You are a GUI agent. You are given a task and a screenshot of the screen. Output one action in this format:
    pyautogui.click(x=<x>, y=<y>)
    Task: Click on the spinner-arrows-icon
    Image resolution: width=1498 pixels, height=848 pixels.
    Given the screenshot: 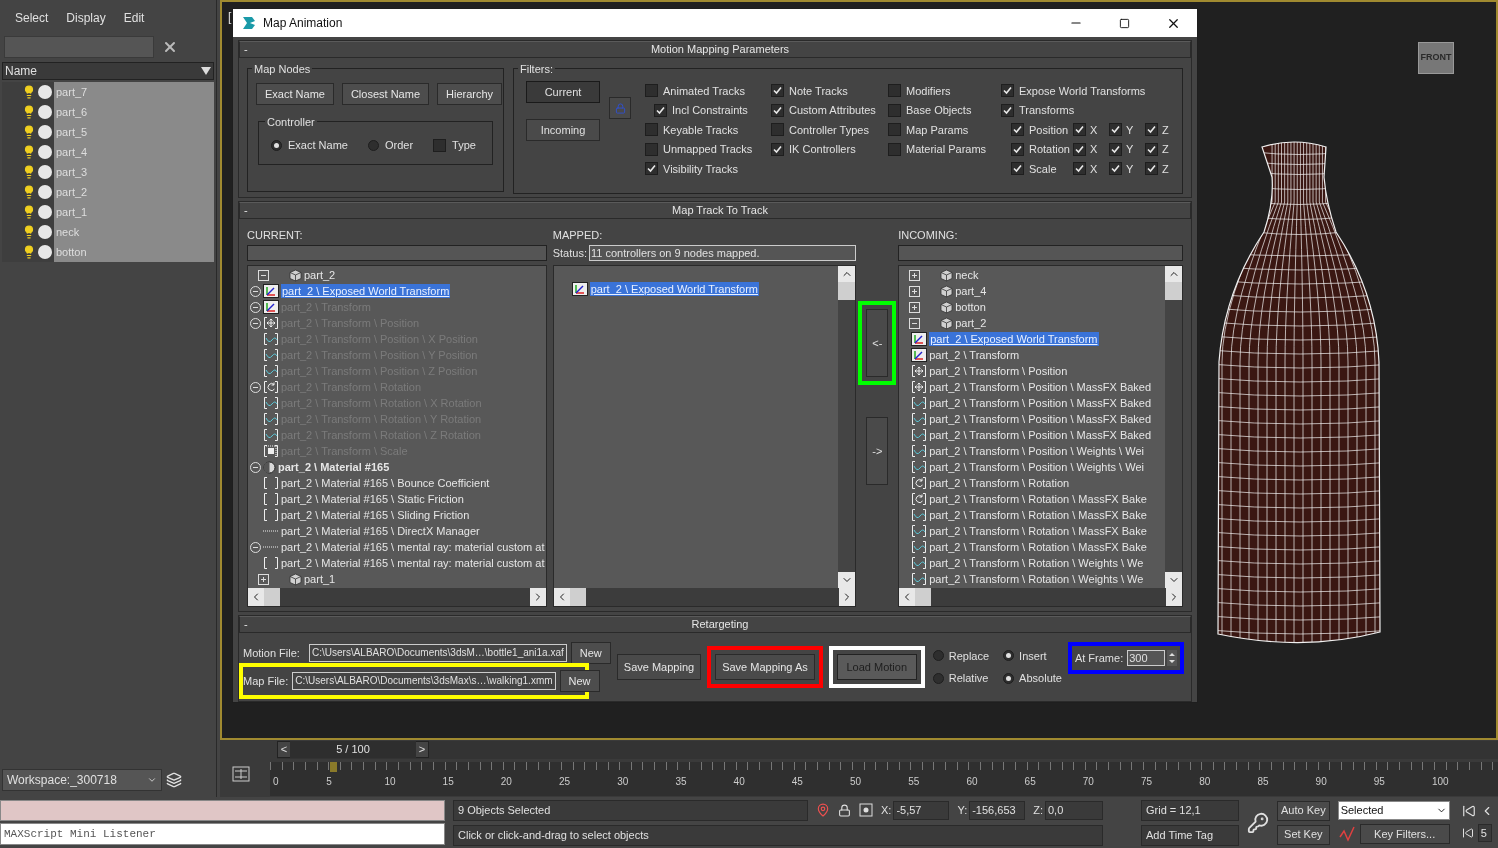 What is the action you would take?
    pyautogui.click(x=1172, y=658)
    